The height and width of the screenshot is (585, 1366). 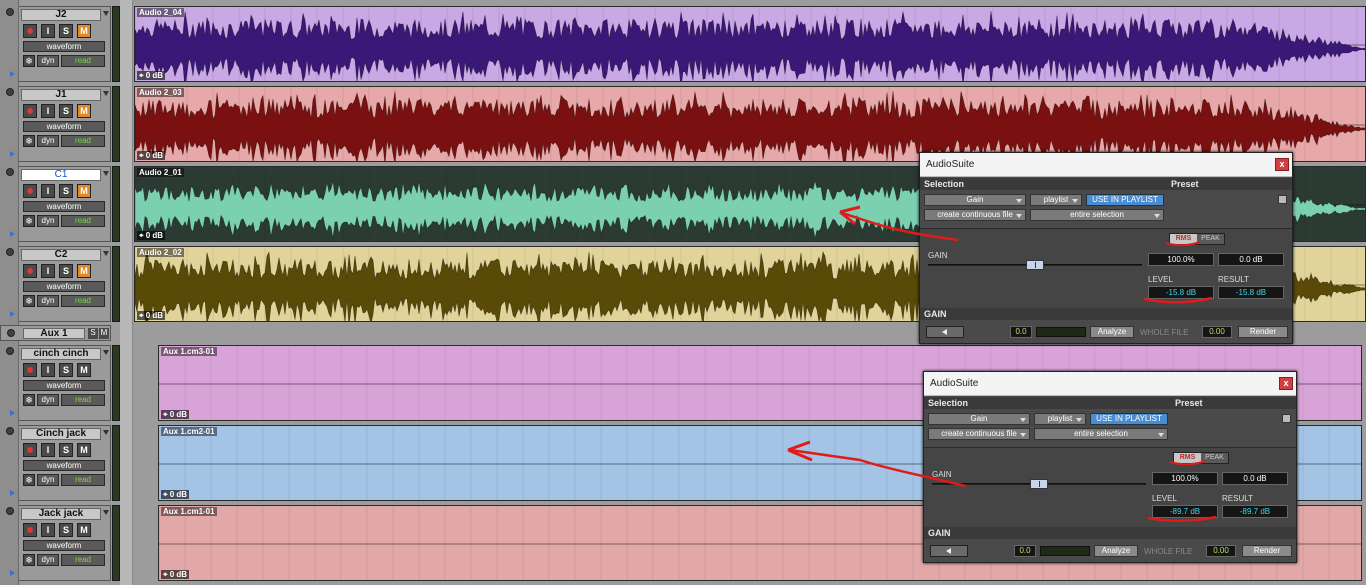 I want to click on track-name: Jack jack, so click(x=61, y=514).